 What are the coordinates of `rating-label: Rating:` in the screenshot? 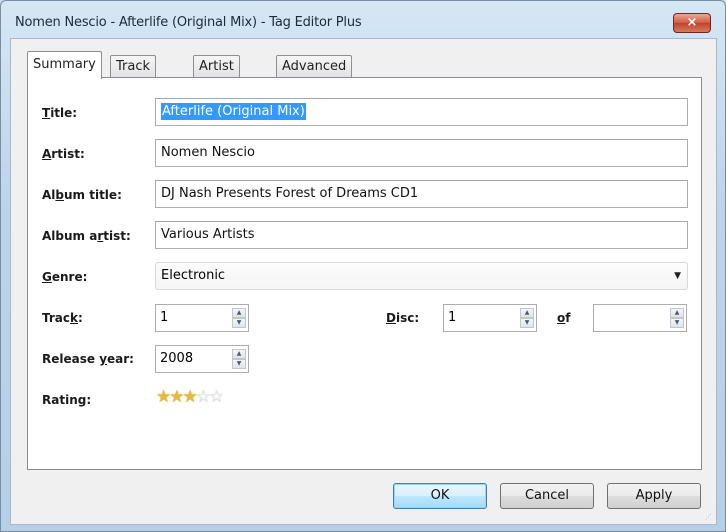 It's located at (67, 400).